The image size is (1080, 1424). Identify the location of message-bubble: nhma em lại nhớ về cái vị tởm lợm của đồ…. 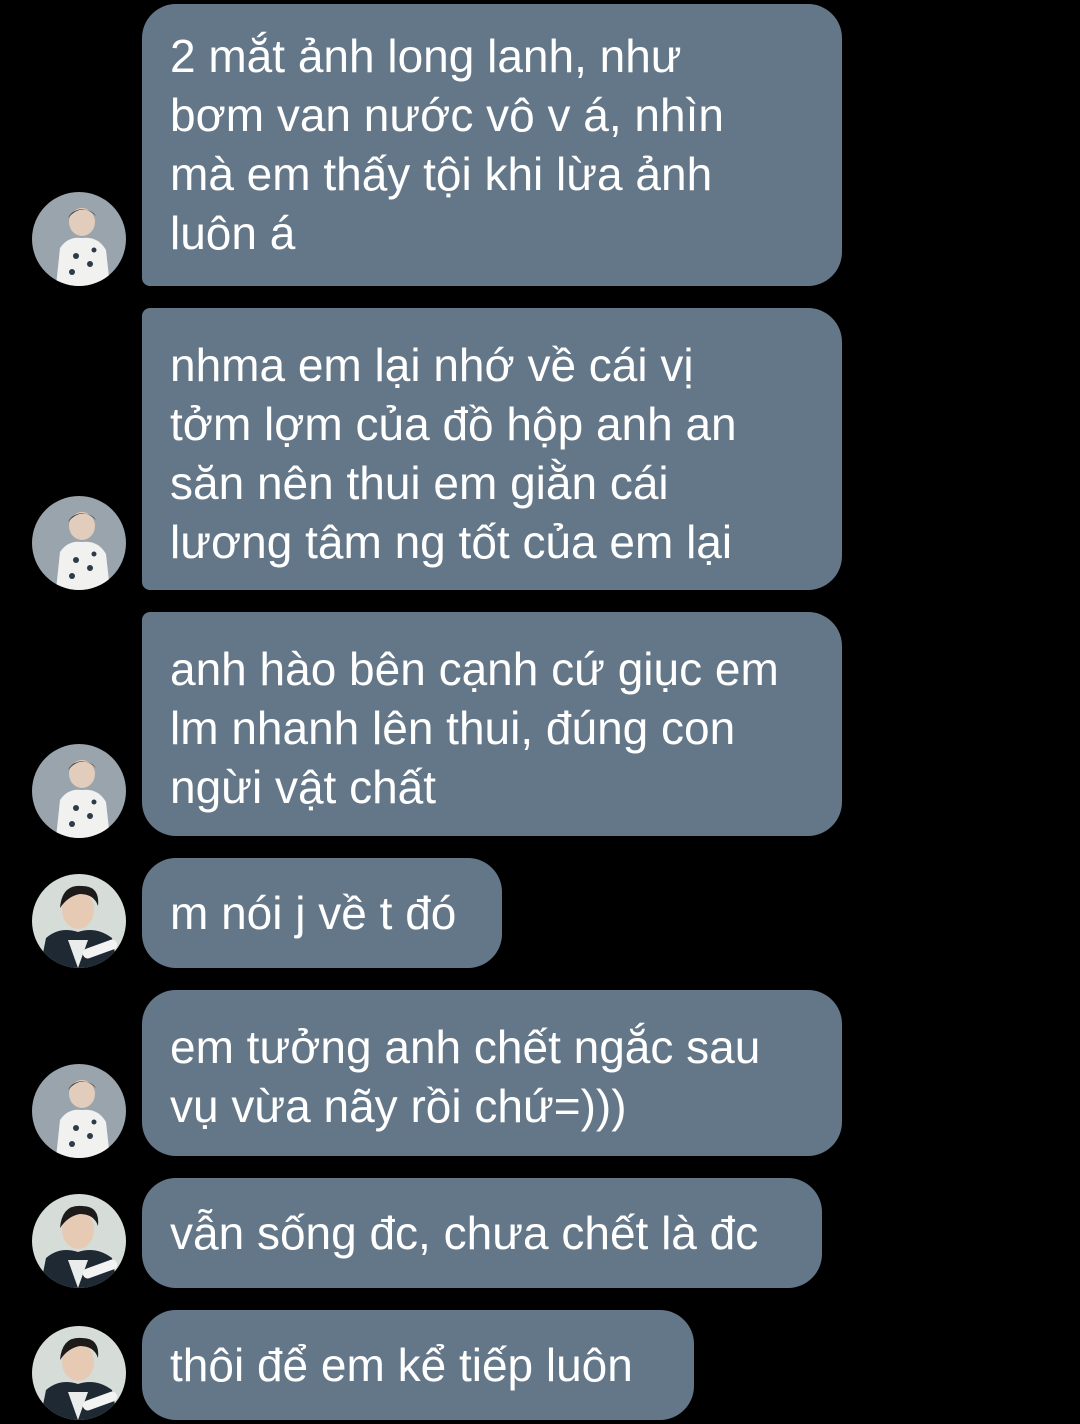
(492, 449).